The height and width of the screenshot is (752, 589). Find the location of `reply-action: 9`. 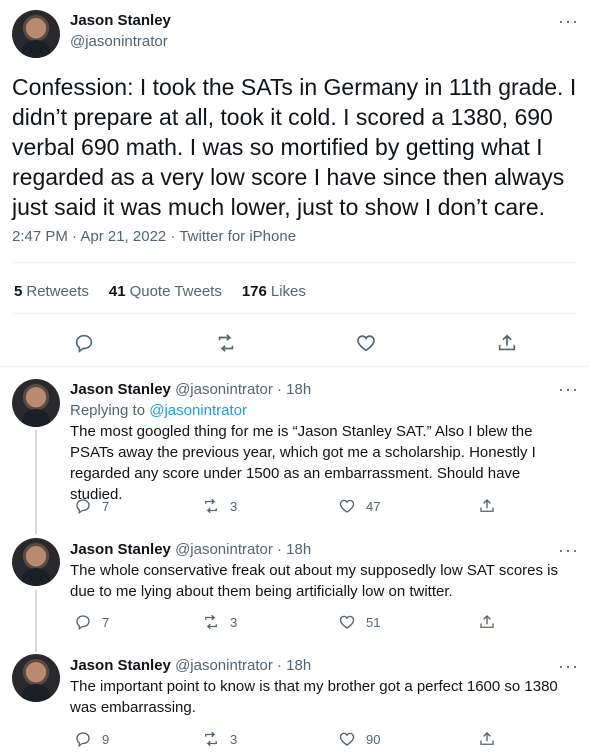

reply-action: 9 is located at coordinates (91, 739).